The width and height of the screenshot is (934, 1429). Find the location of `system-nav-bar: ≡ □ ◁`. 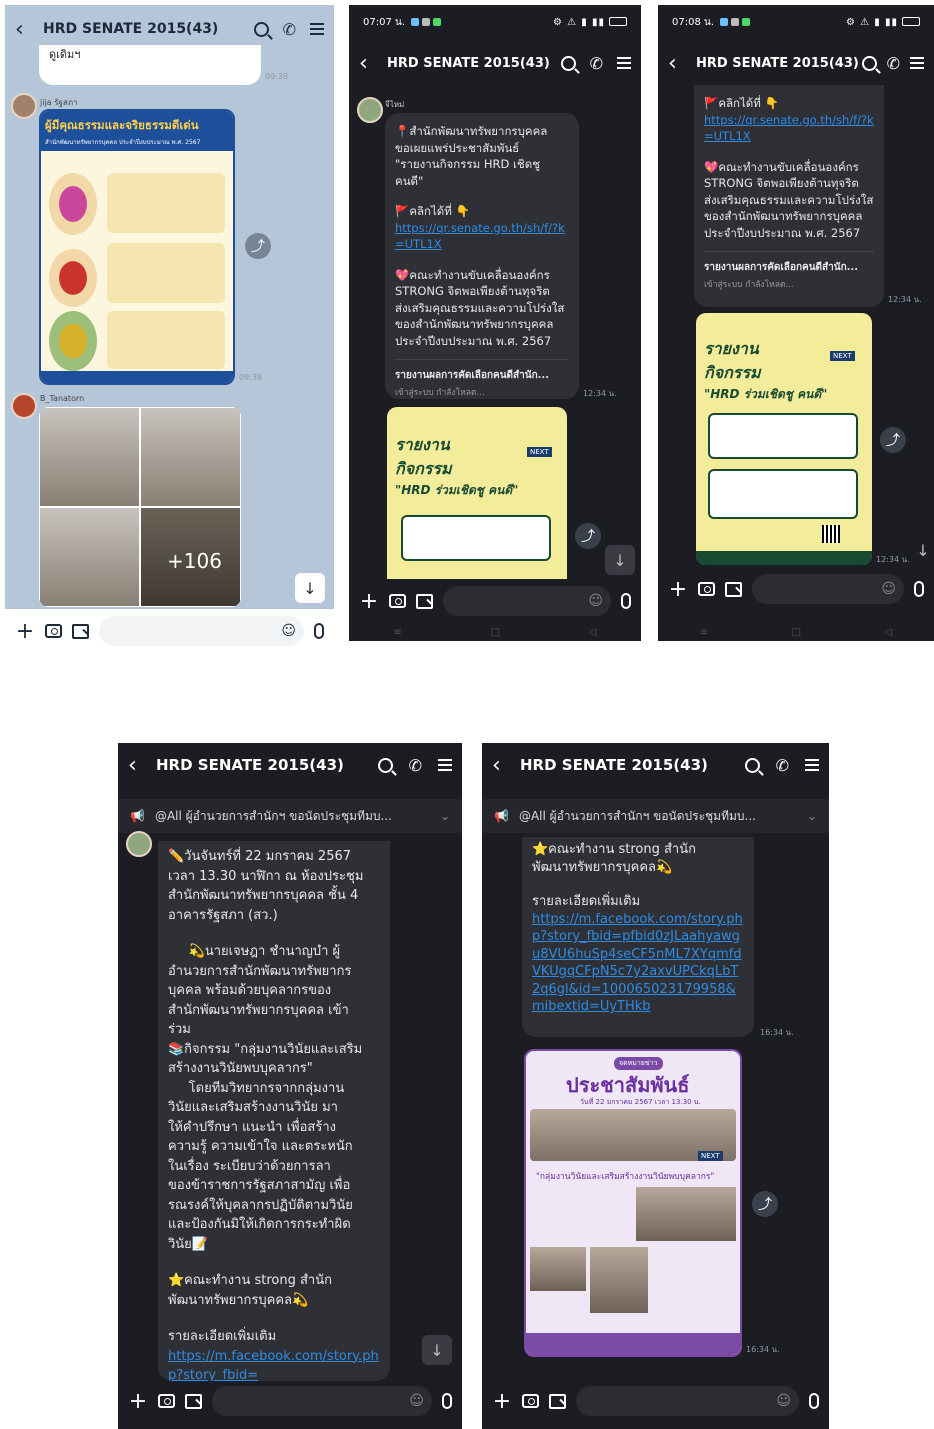

system-nav-bar: ≡ □ ◁ is located at coordinates (495, 632).